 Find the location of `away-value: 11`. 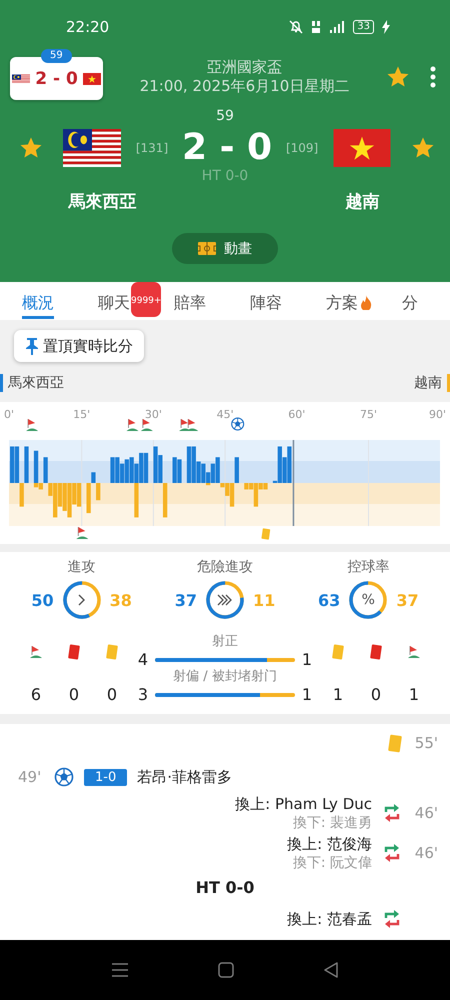

away-value: 11 is located at coordinates (264, 600).